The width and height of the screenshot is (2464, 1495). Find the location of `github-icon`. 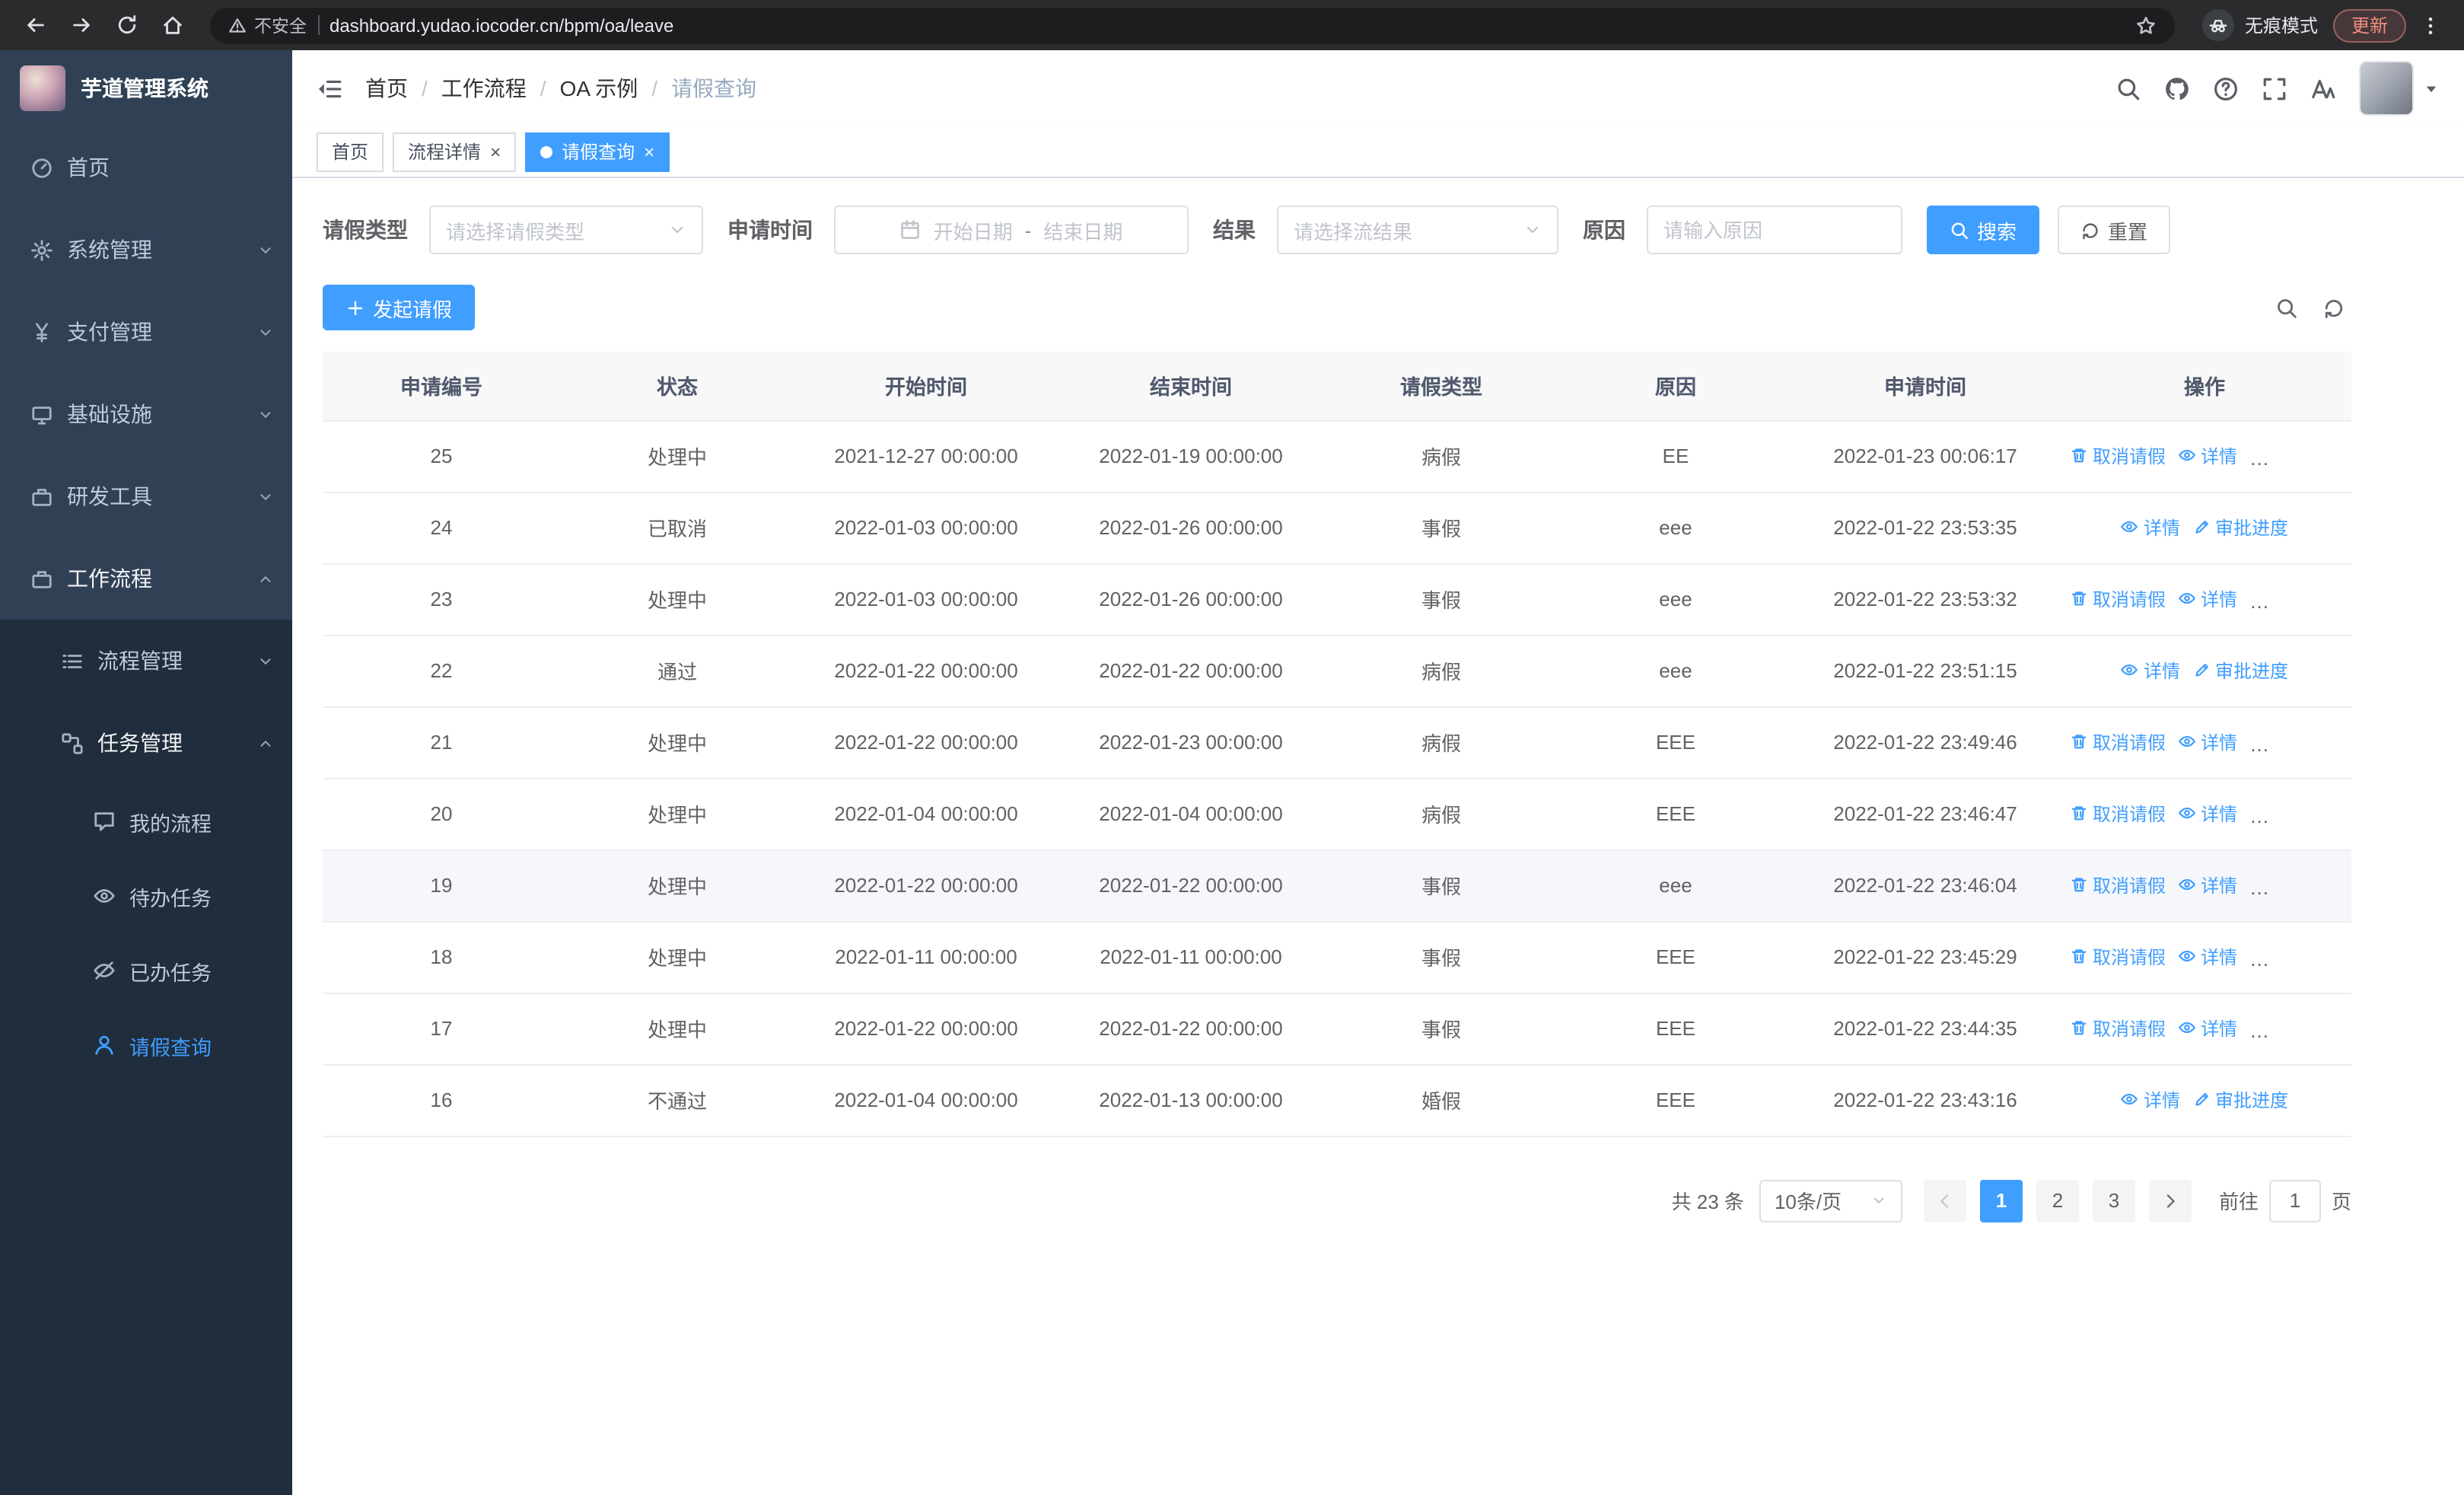

github-icon is located at coordinates (2177, 88).